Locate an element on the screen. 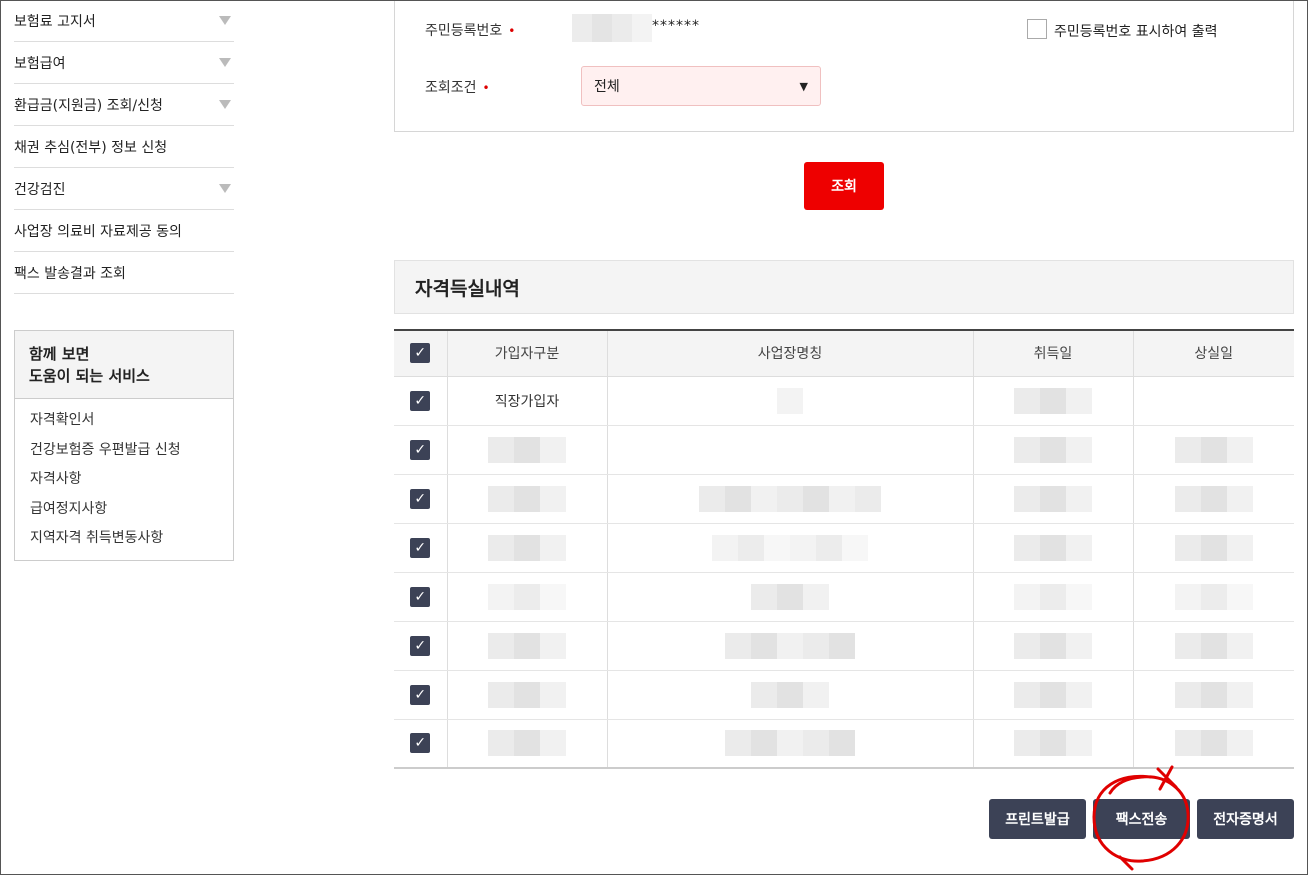 Image resolution: width=1308 pixels, height=875 pixels. sidebar-item-debt-collection: 채권 추심(전부) 정보 신청 is located at coordinates (124, 147).